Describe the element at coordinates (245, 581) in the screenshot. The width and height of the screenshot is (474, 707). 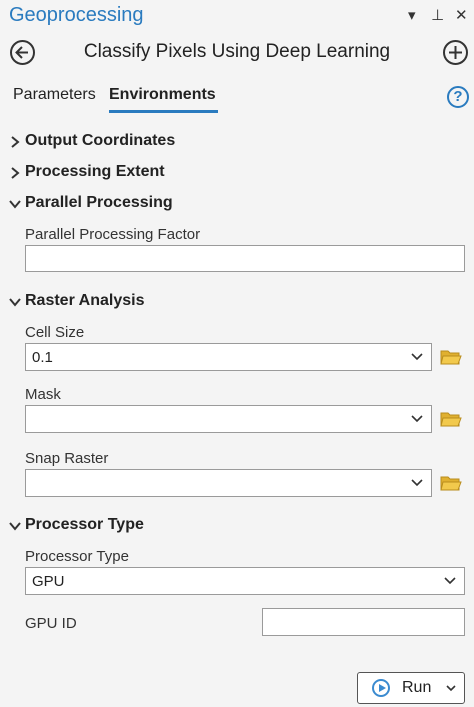
I see `processor-type-select: GPU` at that location.